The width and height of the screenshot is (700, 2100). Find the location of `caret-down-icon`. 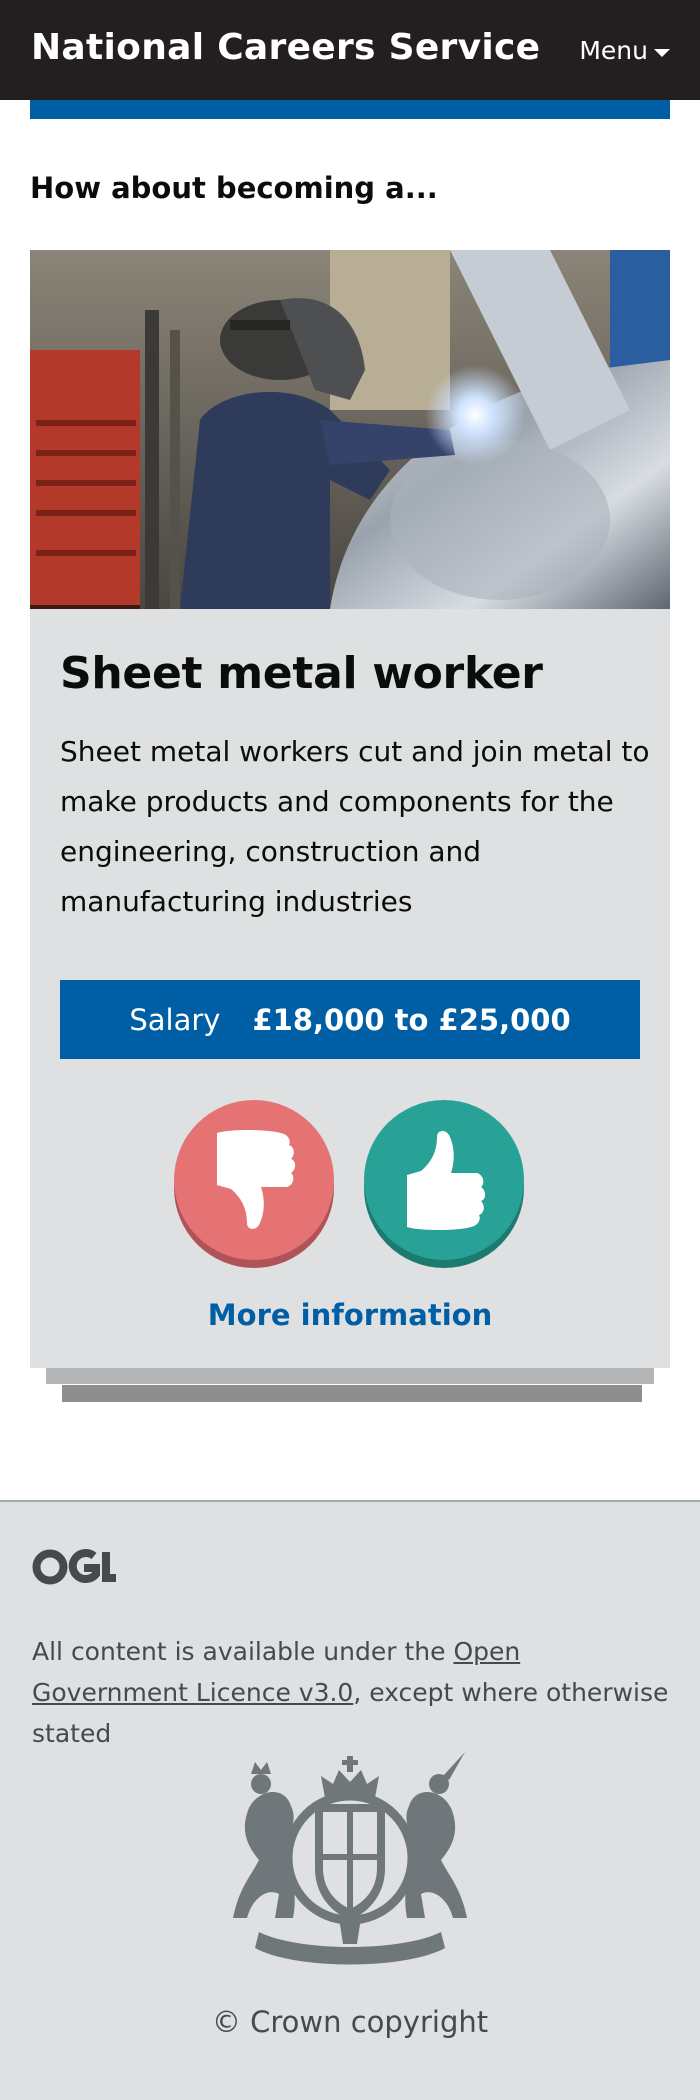

caret-down-icon is located at coordinates (662, 52).